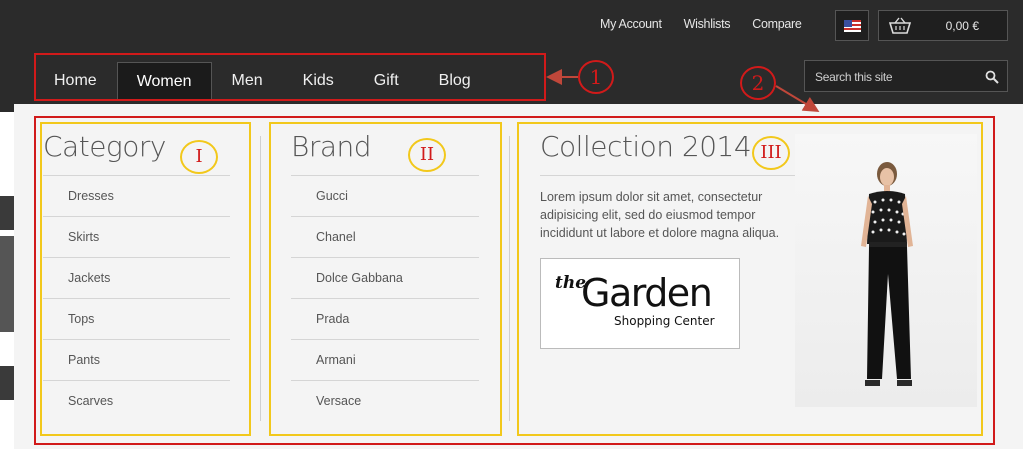  Describe the element at coordinates (854, 77) in the screenshot. I see `search-placeholder: Search this site` at that location.